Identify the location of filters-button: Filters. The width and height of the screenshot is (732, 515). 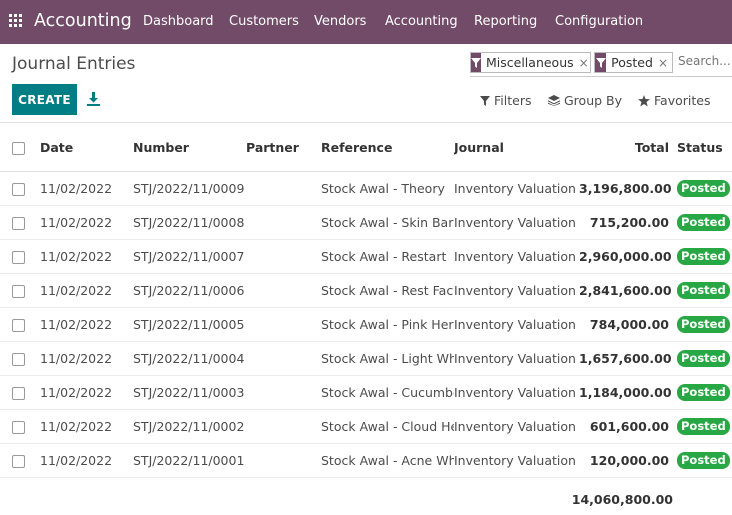
(505, 100).